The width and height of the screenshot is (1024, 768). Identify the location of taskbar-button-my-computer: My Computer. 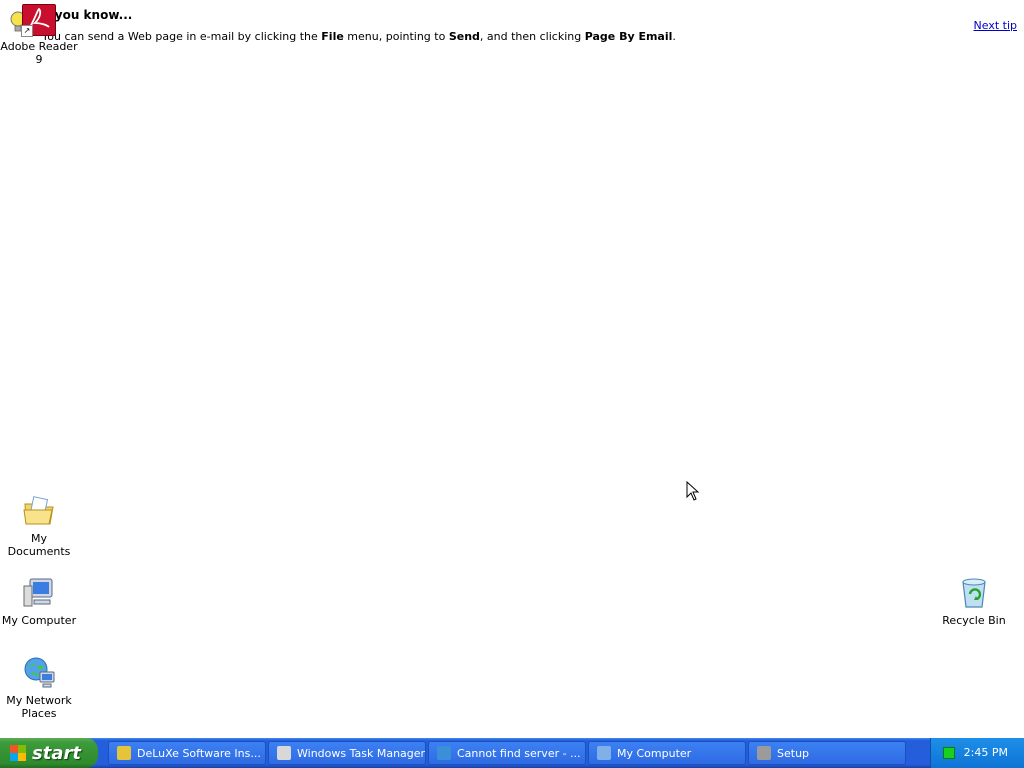
(667, 753).